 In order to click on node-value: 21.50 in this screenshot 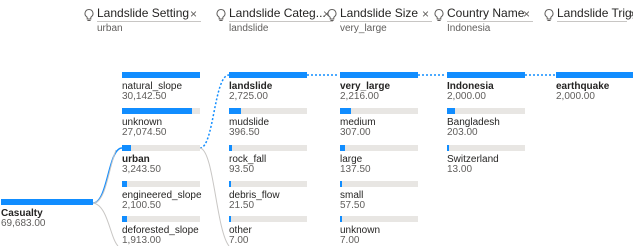, I will do `click(242, 205)`.